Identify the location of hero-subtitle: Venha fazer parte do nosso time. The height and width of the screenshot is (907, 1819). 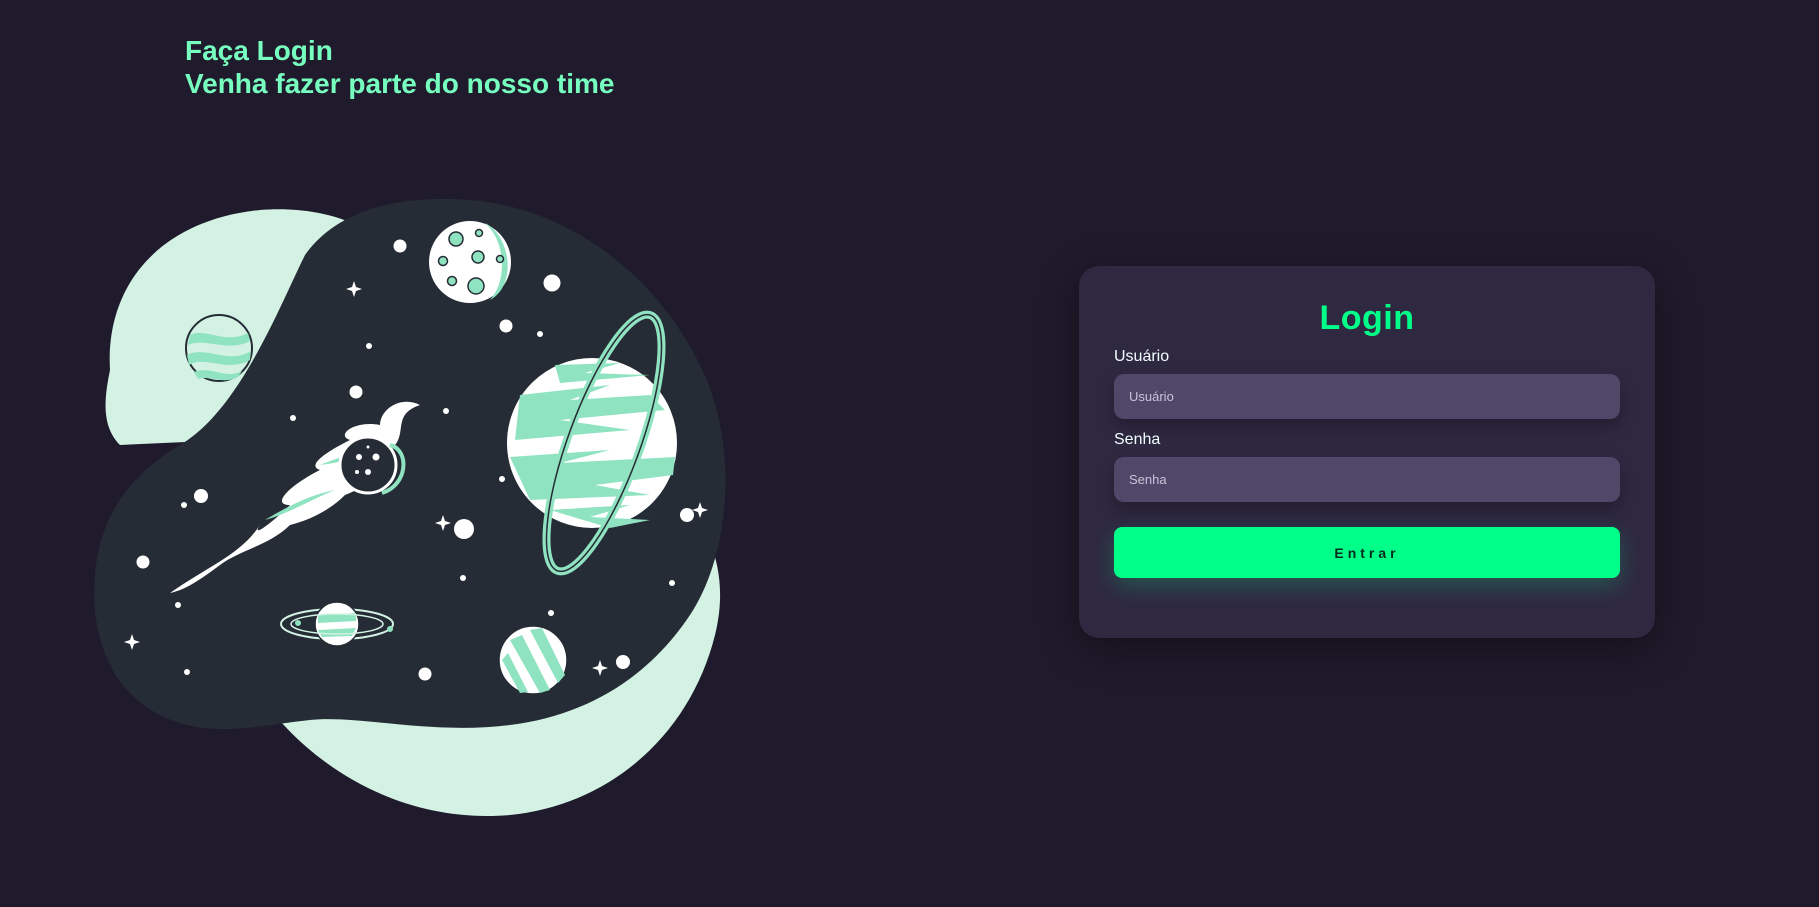
(400, 83).